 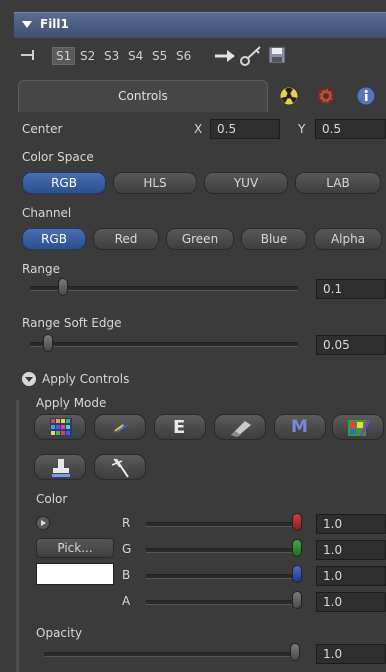 I want to click on color-b-slider-track, so click(x=222, y=576).